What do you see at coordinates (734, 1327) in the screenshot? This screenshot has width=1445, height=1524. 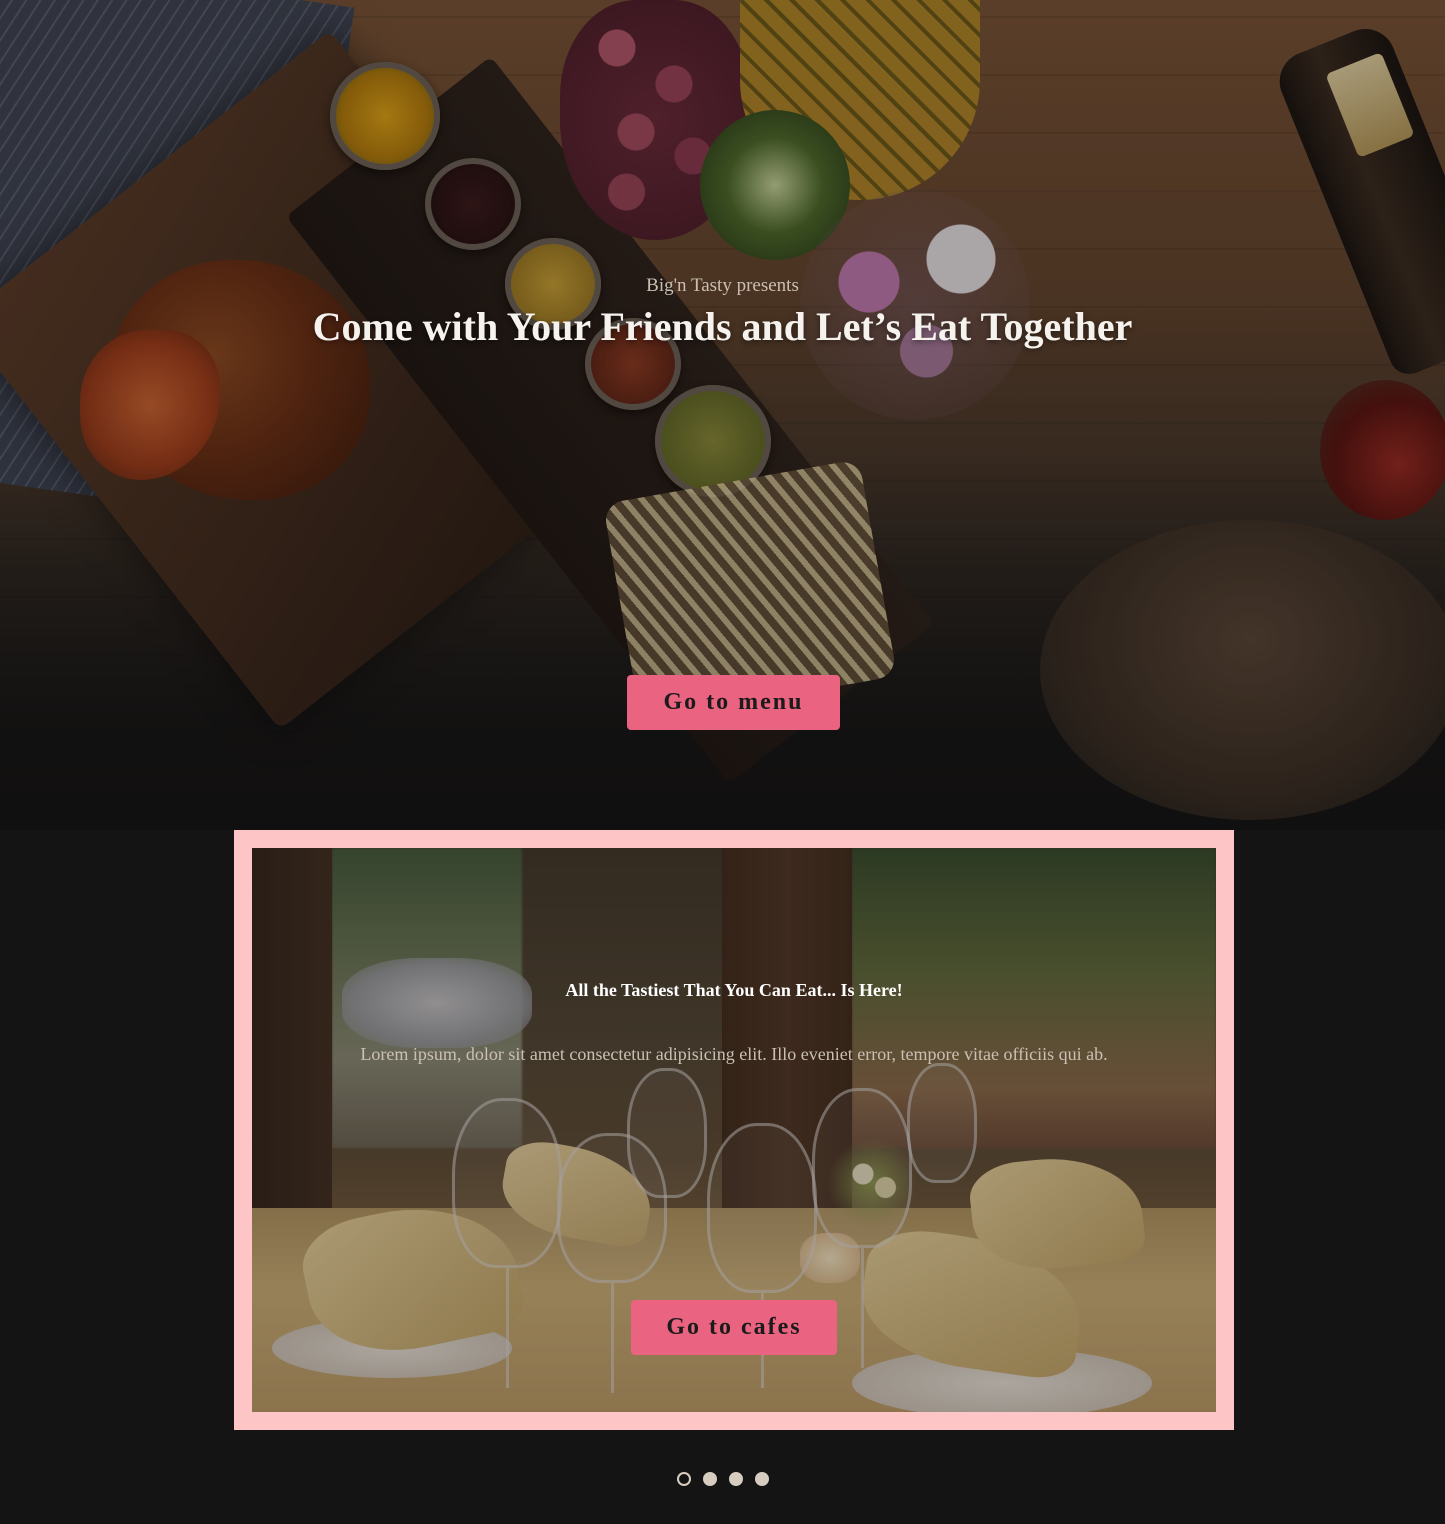 I see `go-to-cafes-button: Go to cafes` at bounding box center [734, 1327].